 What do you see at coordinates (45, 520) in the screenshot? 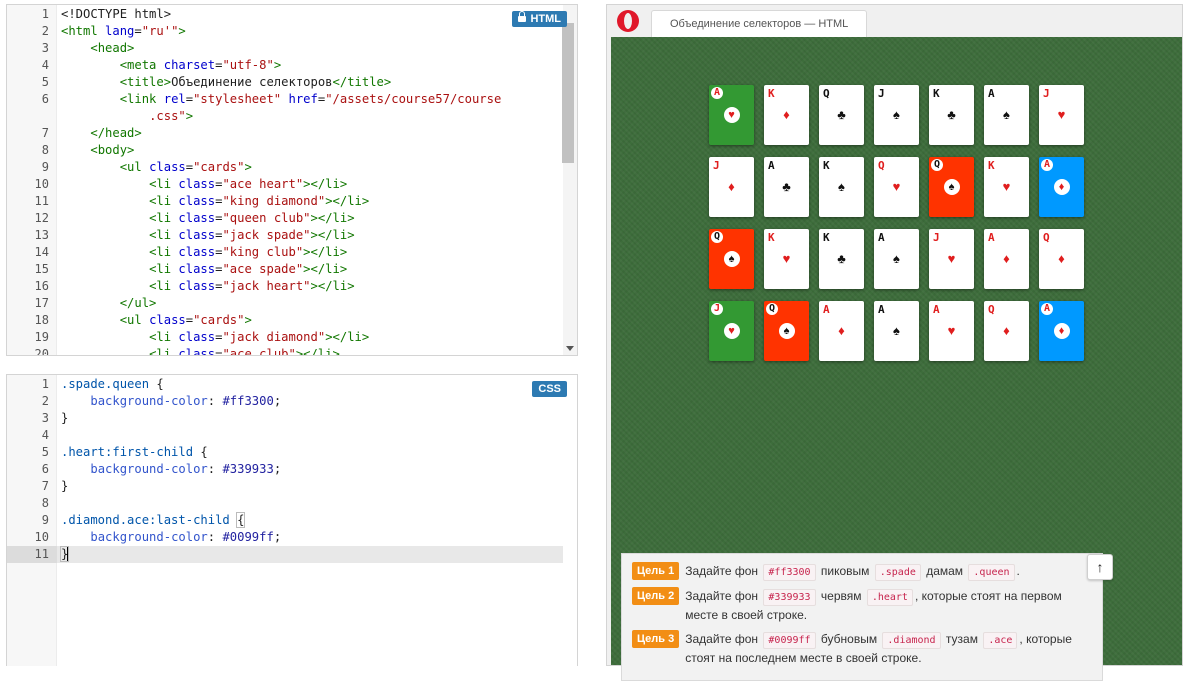
I see `line-number: 9` at bounding box center [45, 520].